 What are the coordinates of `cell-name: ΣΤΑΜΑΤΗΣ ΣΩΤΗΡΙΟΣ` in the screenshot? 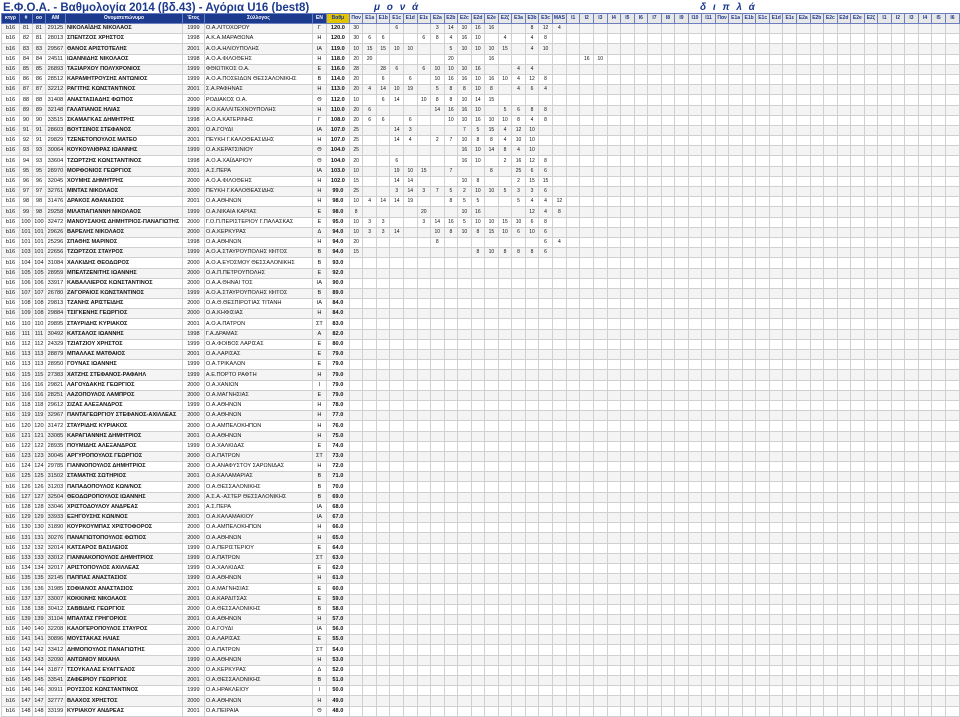 It's located at (123, 477).